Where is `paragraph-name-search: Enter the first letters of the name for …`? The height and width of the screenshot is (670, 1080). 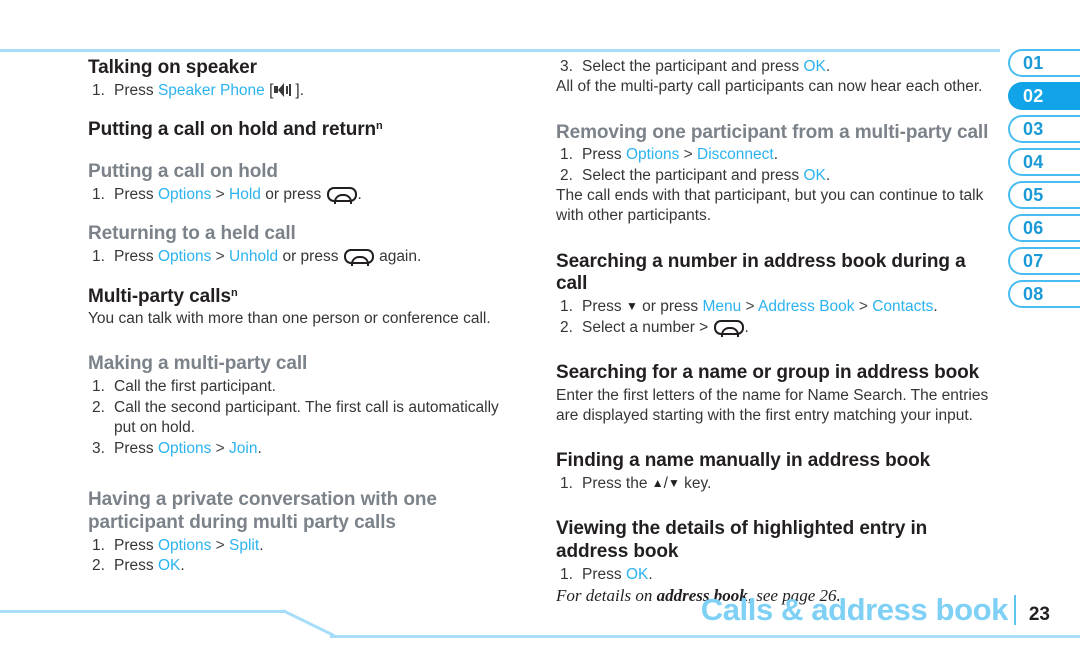
paragraph-name-search: Enter the first letters of the name for … is located at coordinates (772, 405).